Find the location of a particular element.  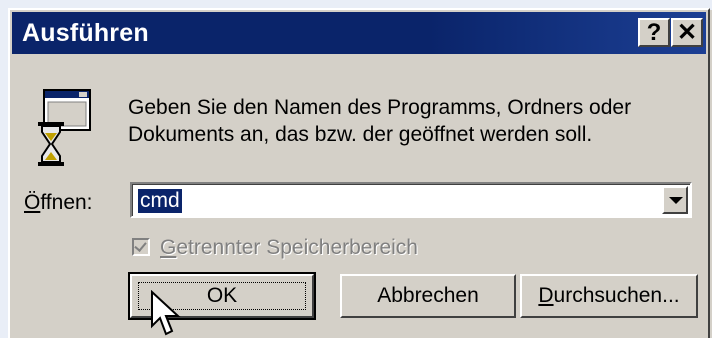

title-bar: Ausführen ? ✕ is located at coordinates (359, 33).